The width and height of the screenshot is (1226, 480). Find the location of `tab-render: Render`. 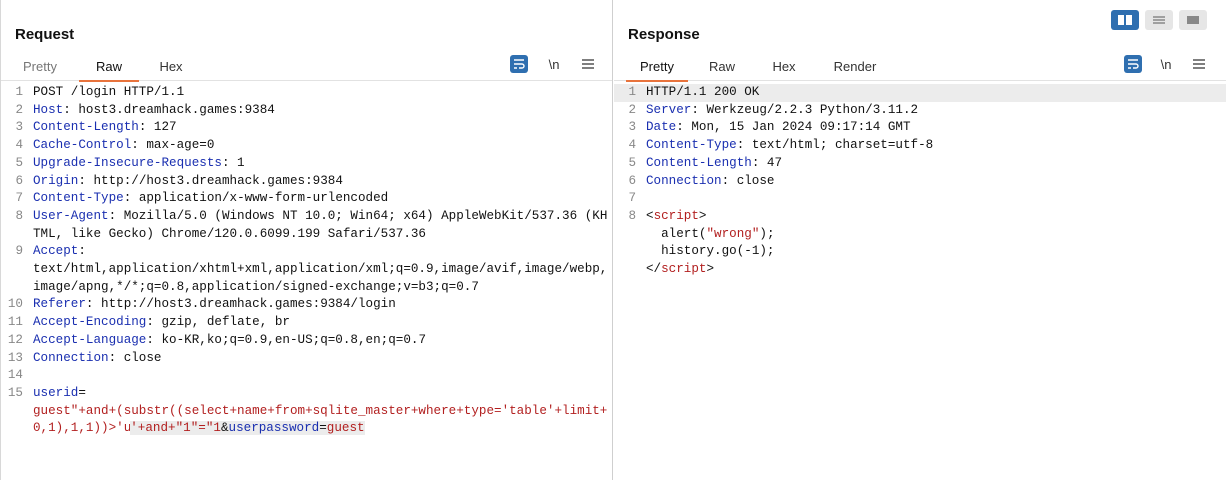

tab-render: Render is located at coordinates (855, 69).